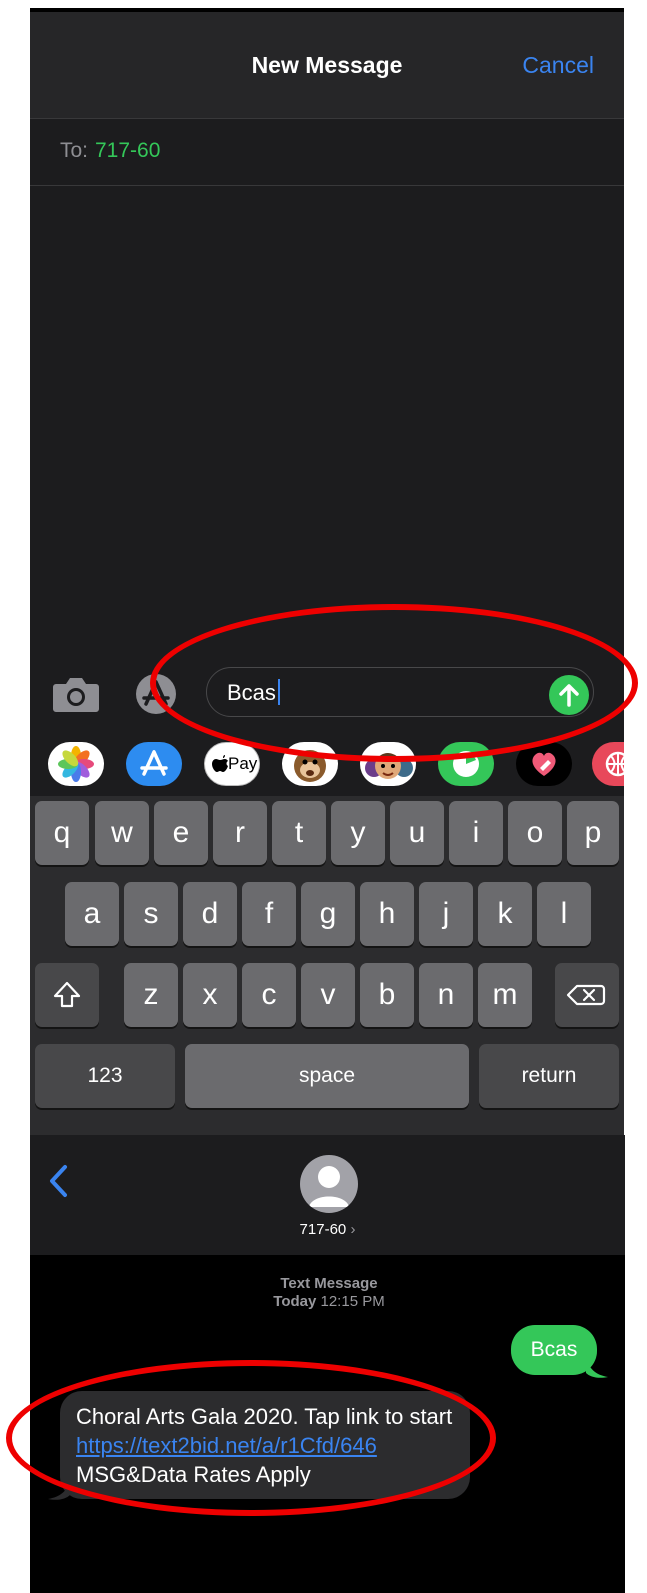 This screenshot has width=647, height=1593. What do you see at coordinates (240, 833) in the screenshot?
I see `key-r: r` at bounding box center [240, 833].